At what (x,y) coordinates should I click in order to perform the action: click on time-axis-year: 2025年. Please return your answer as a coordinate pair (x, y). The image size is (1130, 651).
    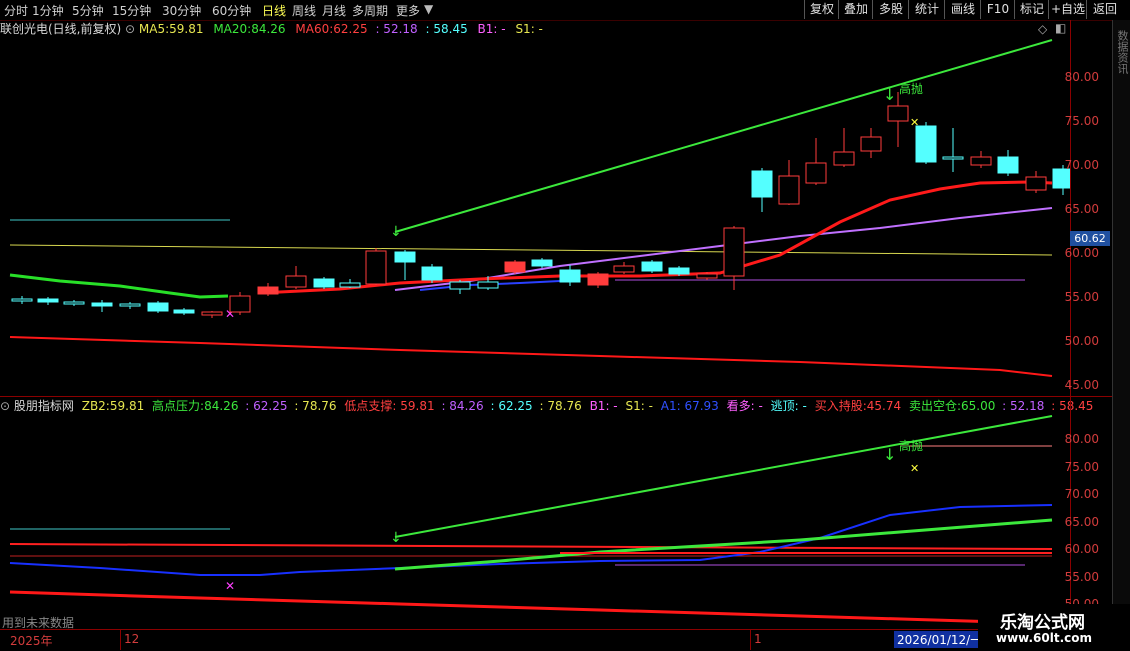
    Looking at the image, I should click on (31, 641).